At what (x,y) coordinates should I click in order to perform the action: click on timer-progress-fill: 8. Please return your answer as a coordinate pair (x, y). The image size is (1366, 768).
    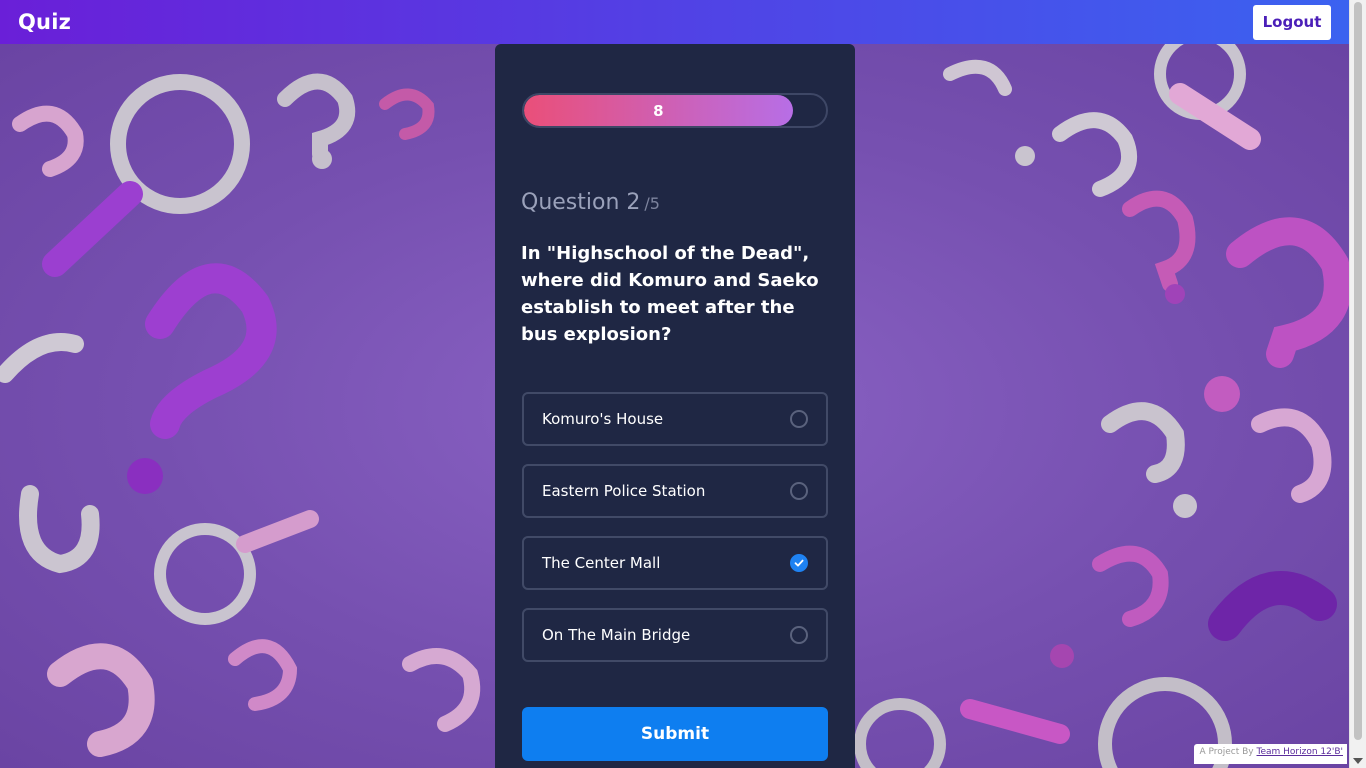
    Looking at the image, I should click on (658, 110).